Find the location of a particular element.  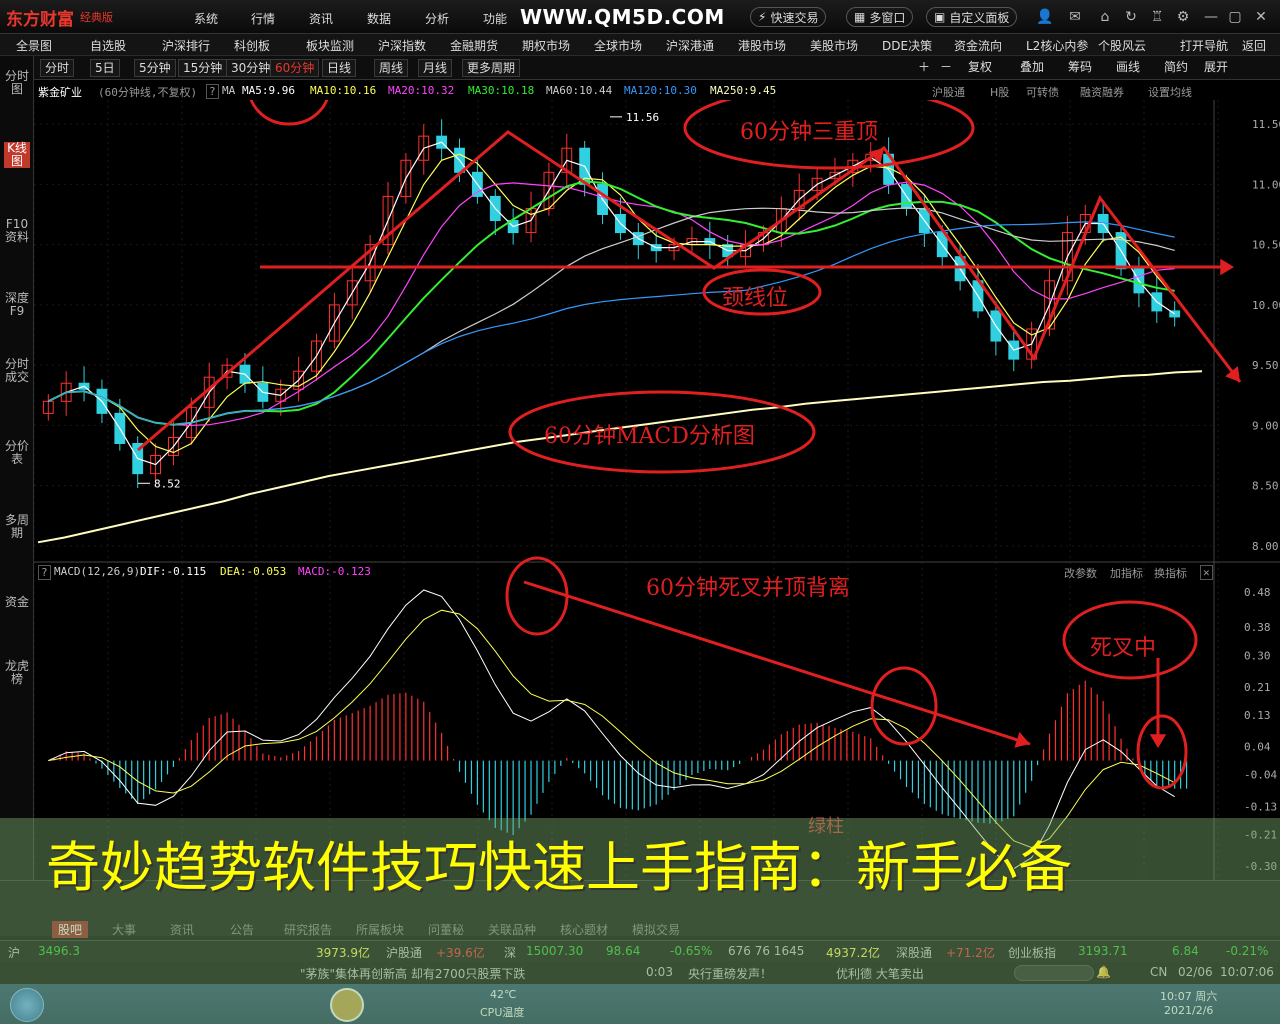

high-mark: 11.56 is located at coordinates (642, 117).